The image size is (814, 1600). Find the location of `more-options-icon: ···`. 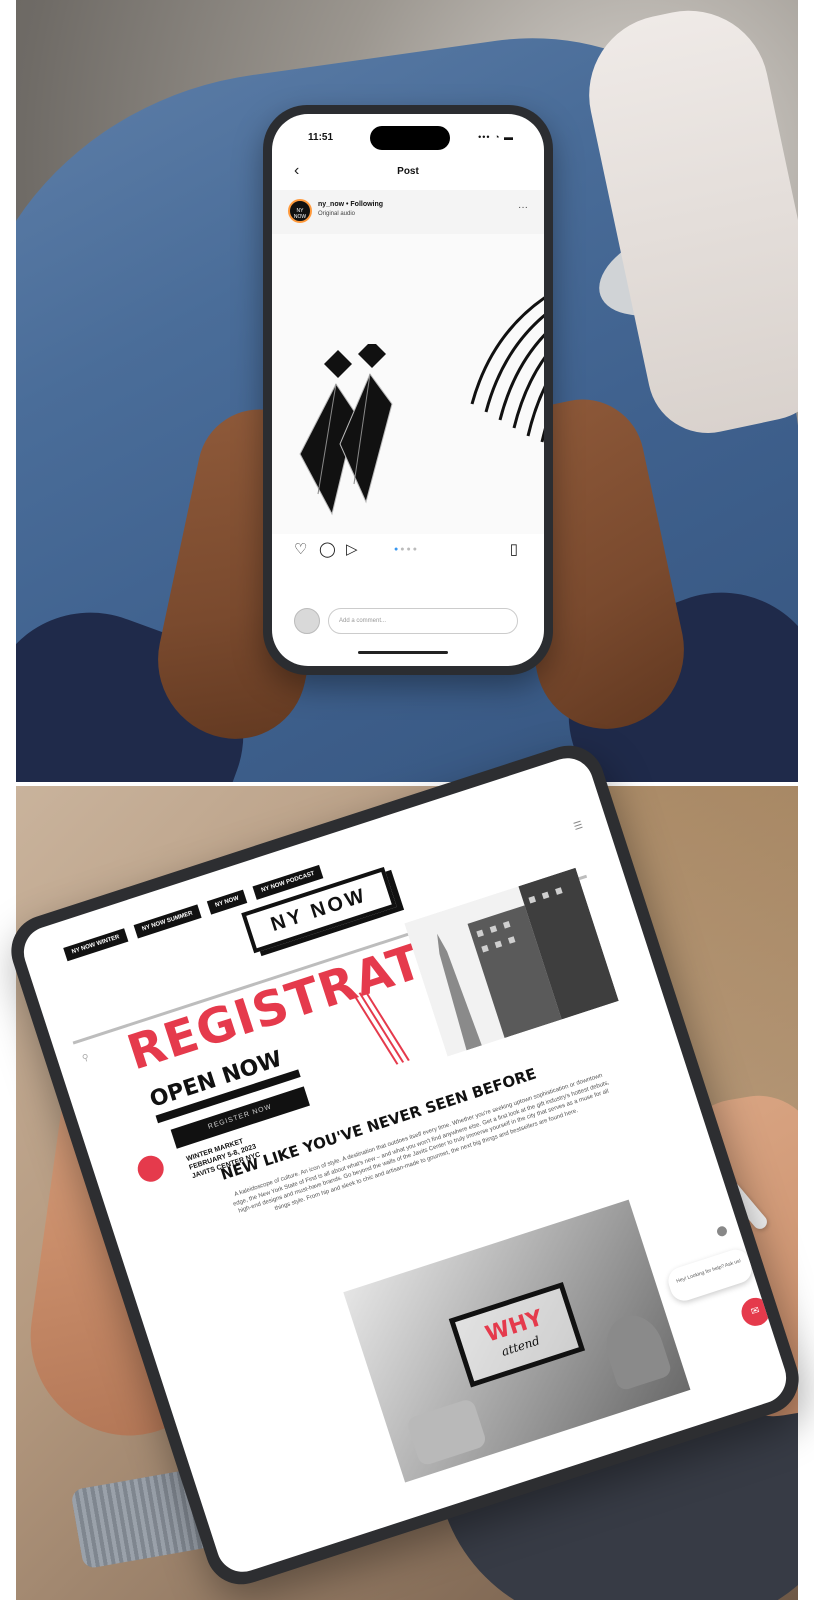

more-options-icon: ··· is located at coordinates (523, 207).